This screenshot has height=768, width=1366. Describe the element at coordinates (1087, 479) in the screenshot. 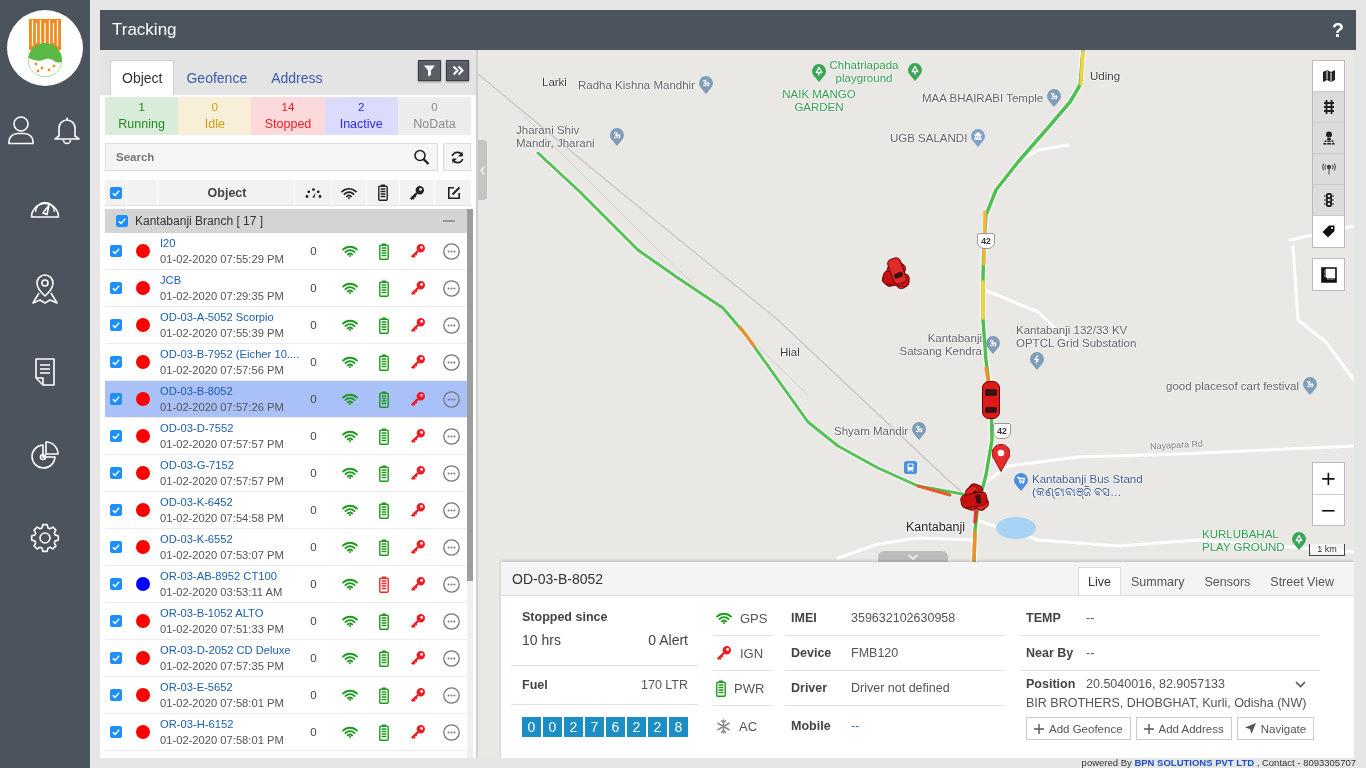

I see `map-label: Kantabanji Bus Stand` at that location.